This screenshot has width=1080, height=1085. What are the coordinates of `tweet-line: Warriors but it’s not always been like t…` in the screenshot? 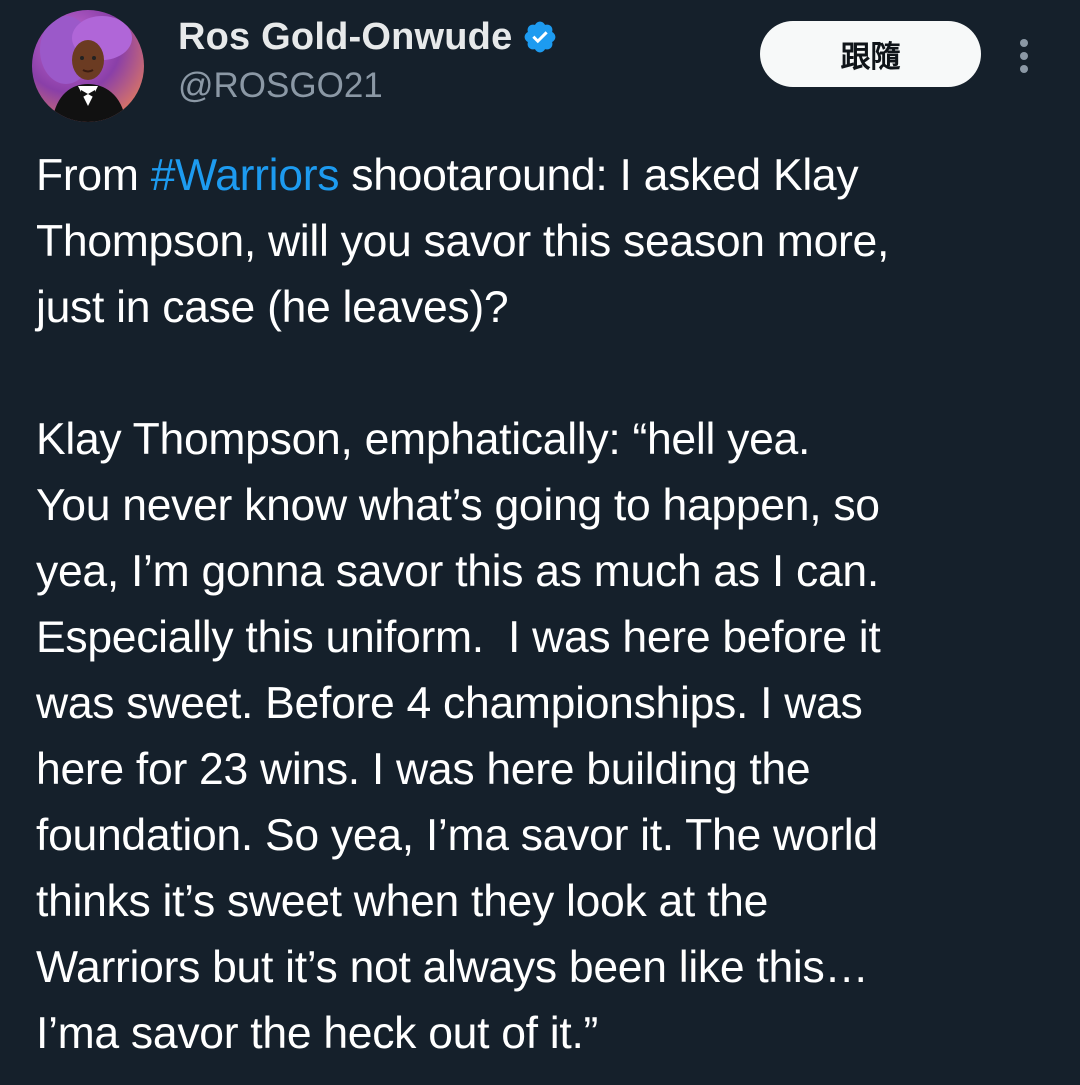 It's located at (452, 967).